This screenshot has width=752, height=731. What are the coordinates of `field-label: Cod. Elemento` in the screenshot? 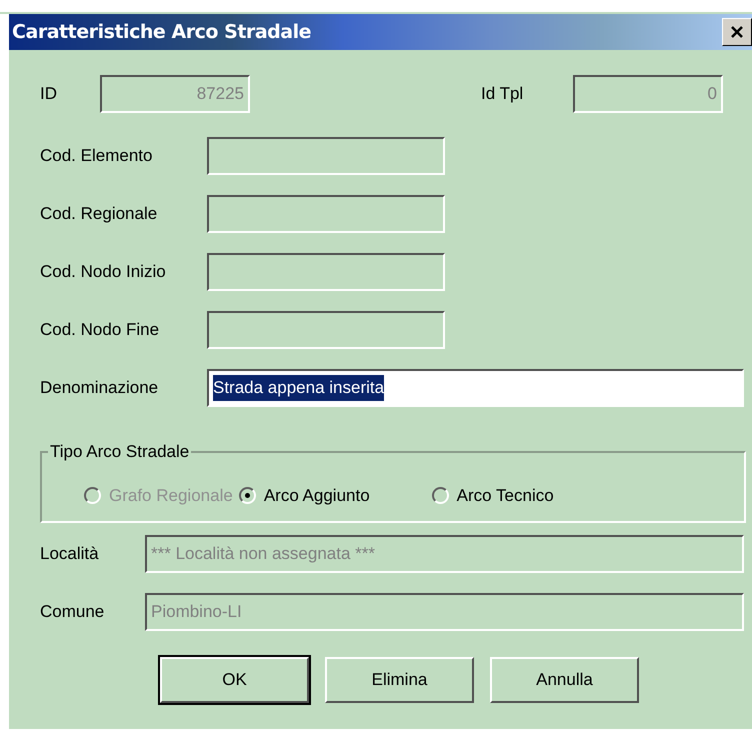 It's located at (97, 156).